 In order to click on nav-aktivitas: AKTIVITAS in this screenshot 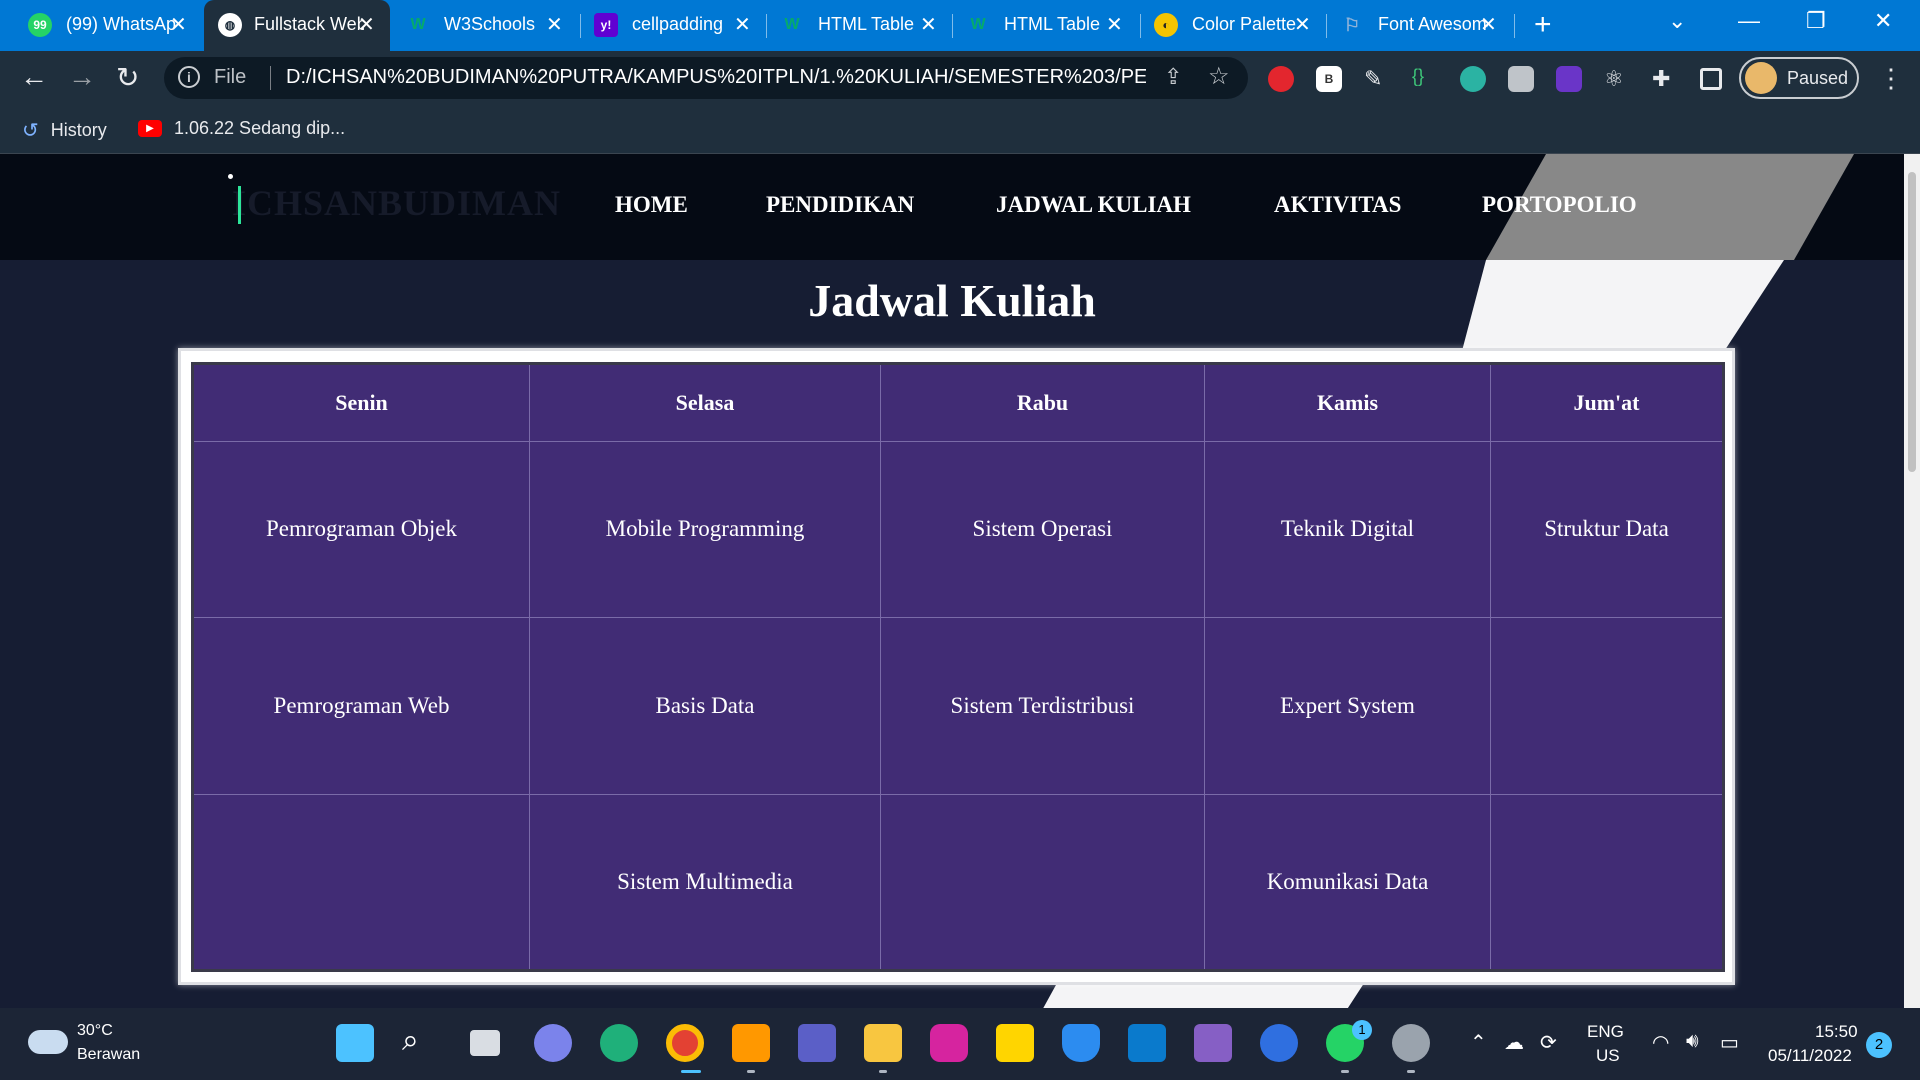, I will do `click(1337, 205)`.